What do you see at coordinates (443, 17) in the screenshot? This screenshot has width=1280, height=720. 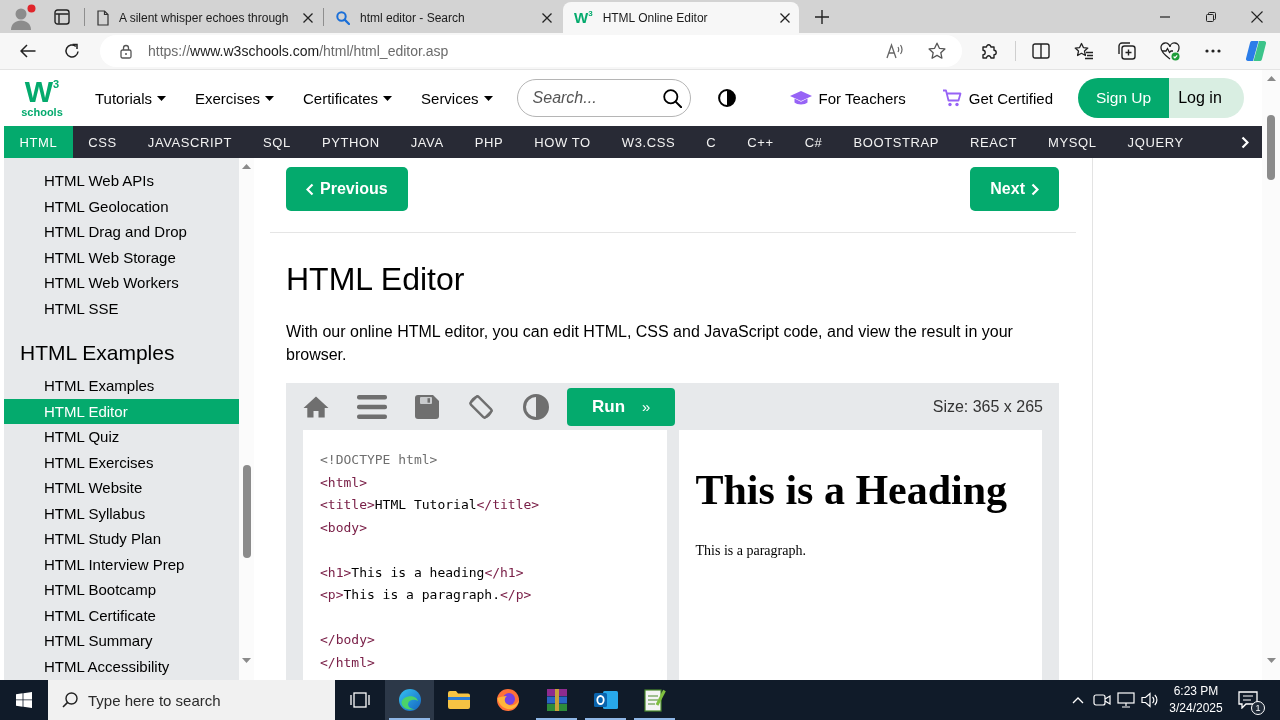 I see `browser-tab: html editor - Search` at bounding box center [443, 17].